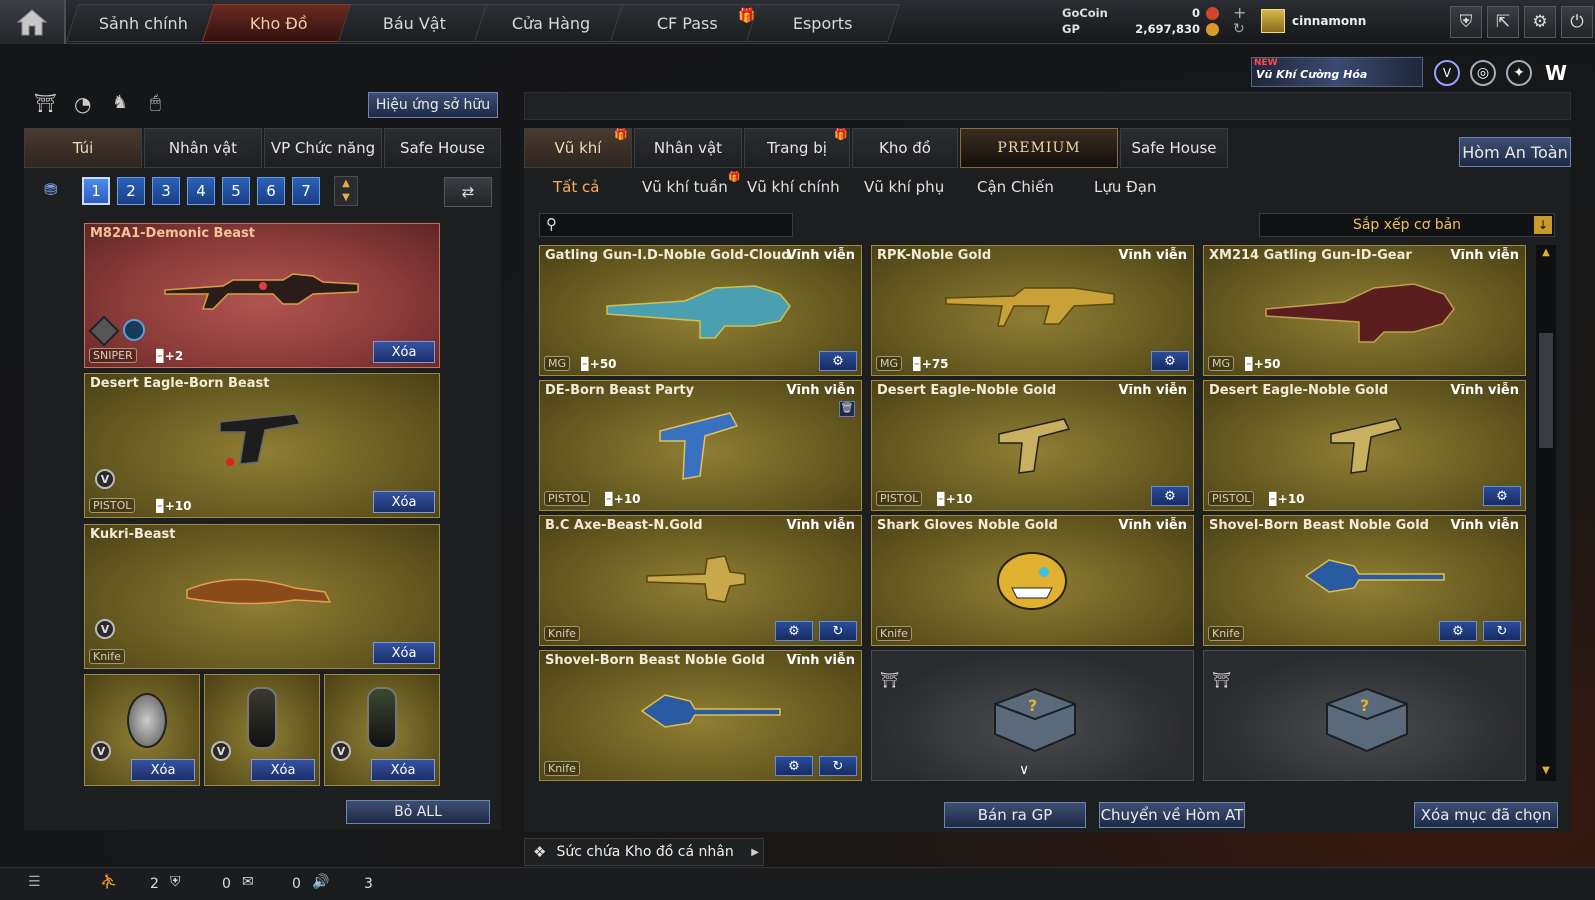 This screenshot has width=1595, height=900. I want to click on page-button-6: 6, so click(271, 191).